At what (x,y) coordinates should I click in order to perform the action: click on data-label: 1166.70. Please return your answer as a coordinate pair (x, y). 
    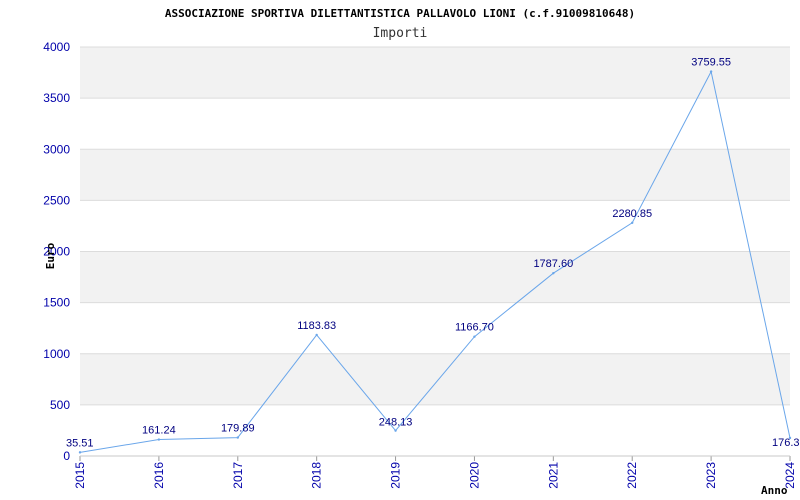
    Looking at the image, I should click on (474, 328).